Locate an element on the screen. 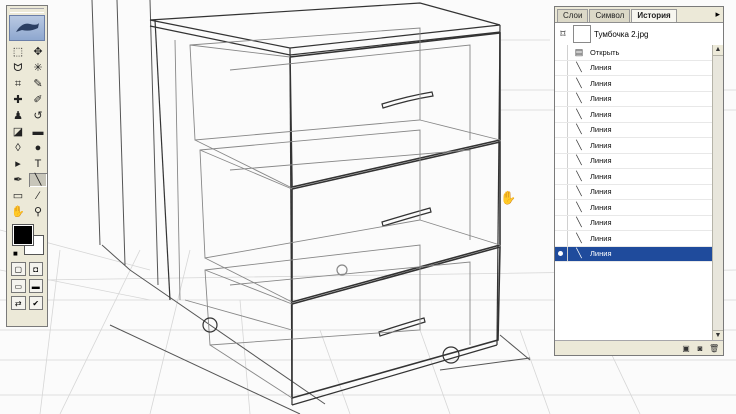 This screenshot has height=414, width=736. jump-row: ⇄ ✔ is located at coordinates (27, 303).